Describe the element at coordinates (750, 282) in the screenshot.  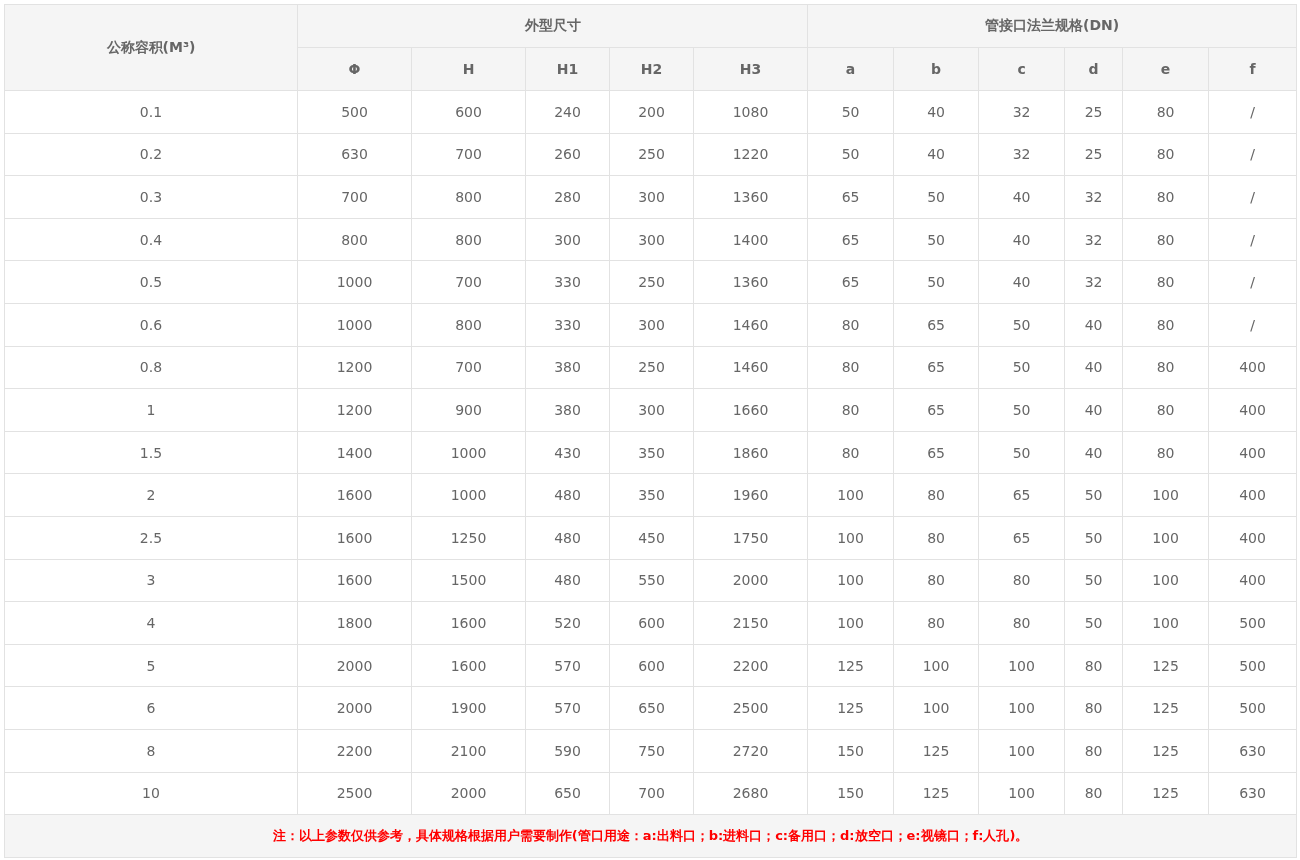
I see `table-cell: 1360` at that location.